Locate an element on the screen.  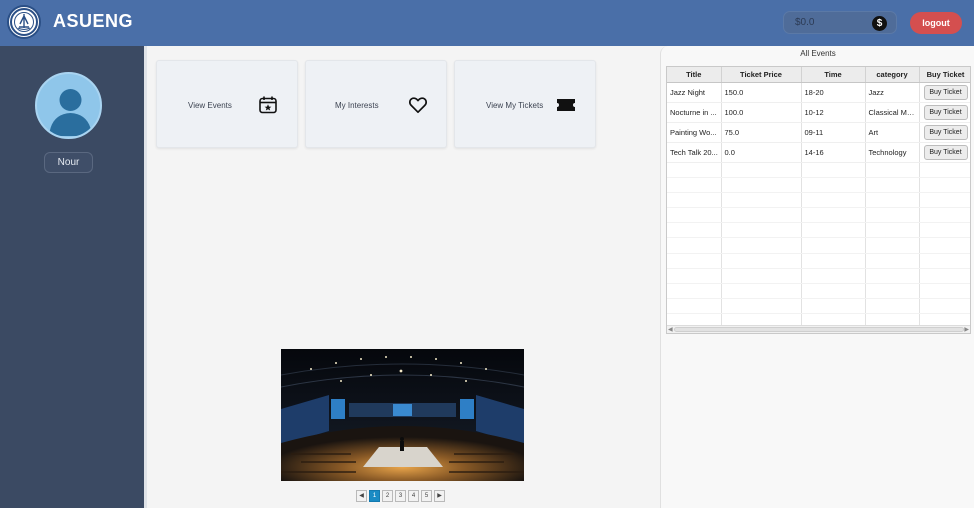
cell-time: 09-11 is located at coordinates (833, 132).